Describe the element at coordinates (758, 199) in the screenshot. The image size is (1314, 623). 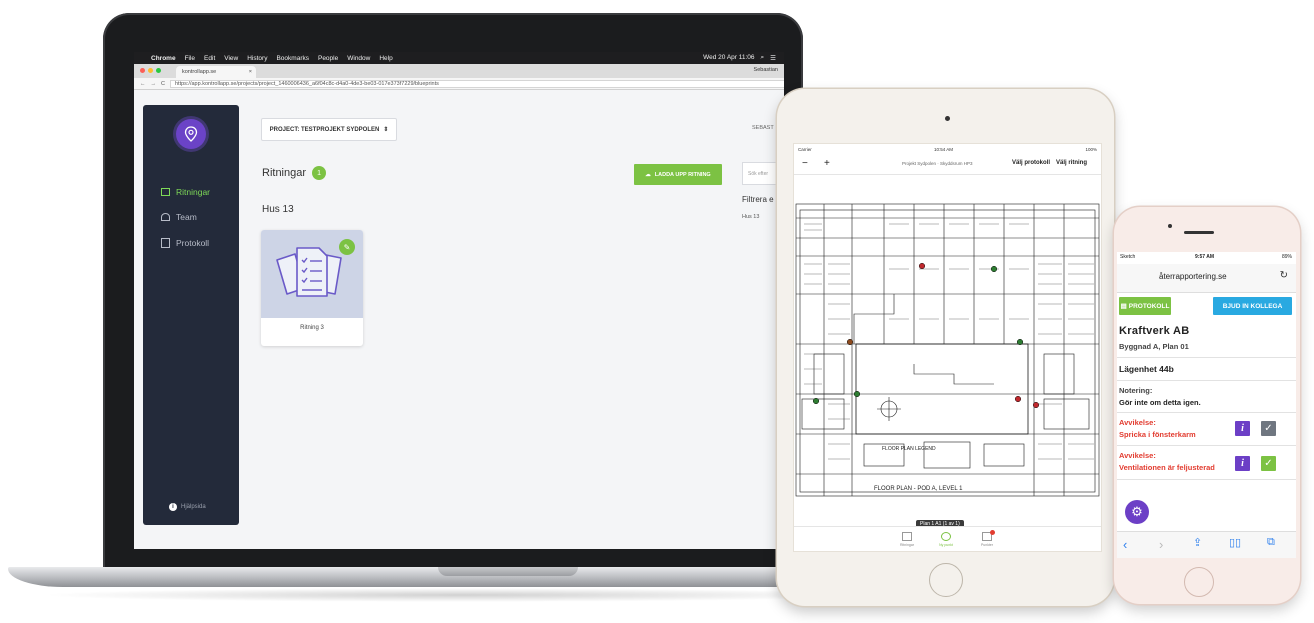
I see `filter-title: Filtrera e` at that location.